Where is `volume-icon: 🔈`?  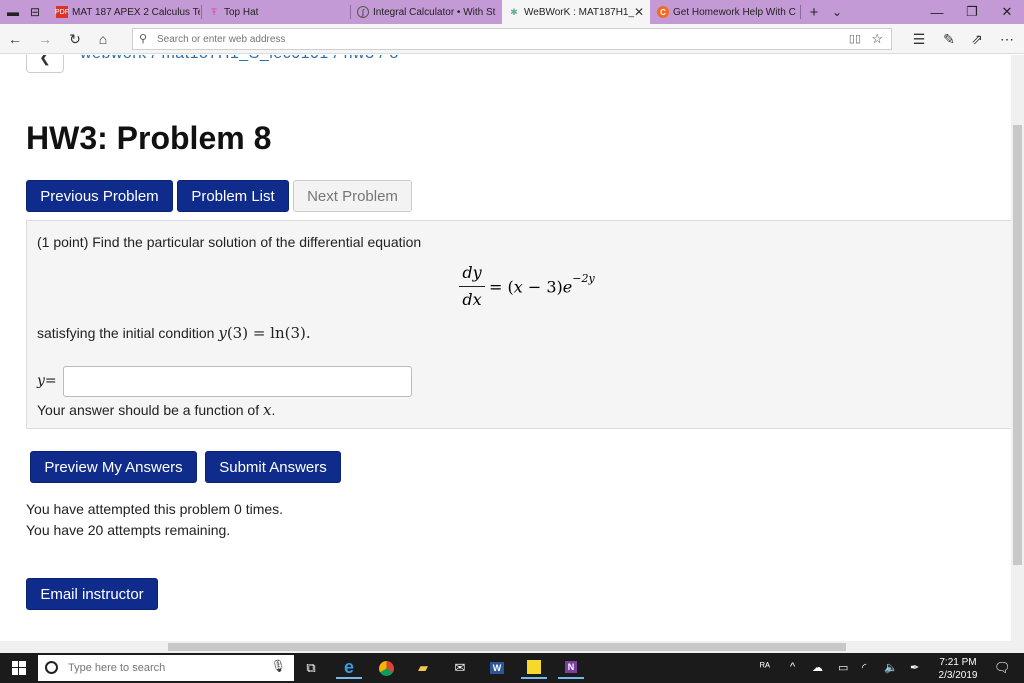
volume-icon: 🔈 is located at coordinates (891, 667).